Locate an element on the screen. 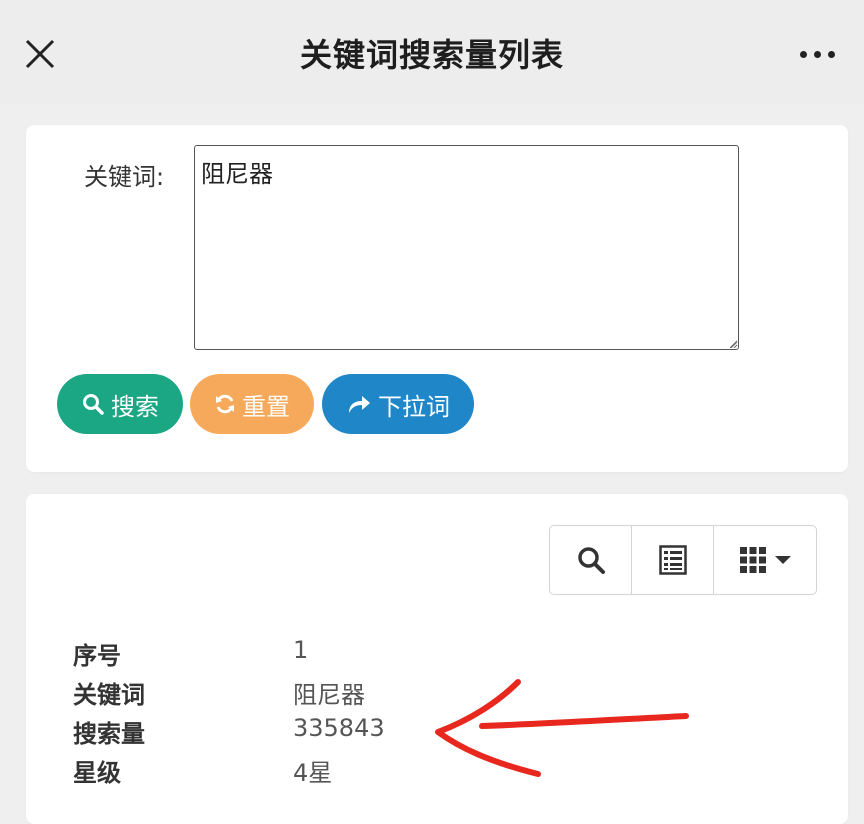 Image resolution: width=864 pixels, height=824 pixels. table-toolbar is located at coordinates (683, 560).